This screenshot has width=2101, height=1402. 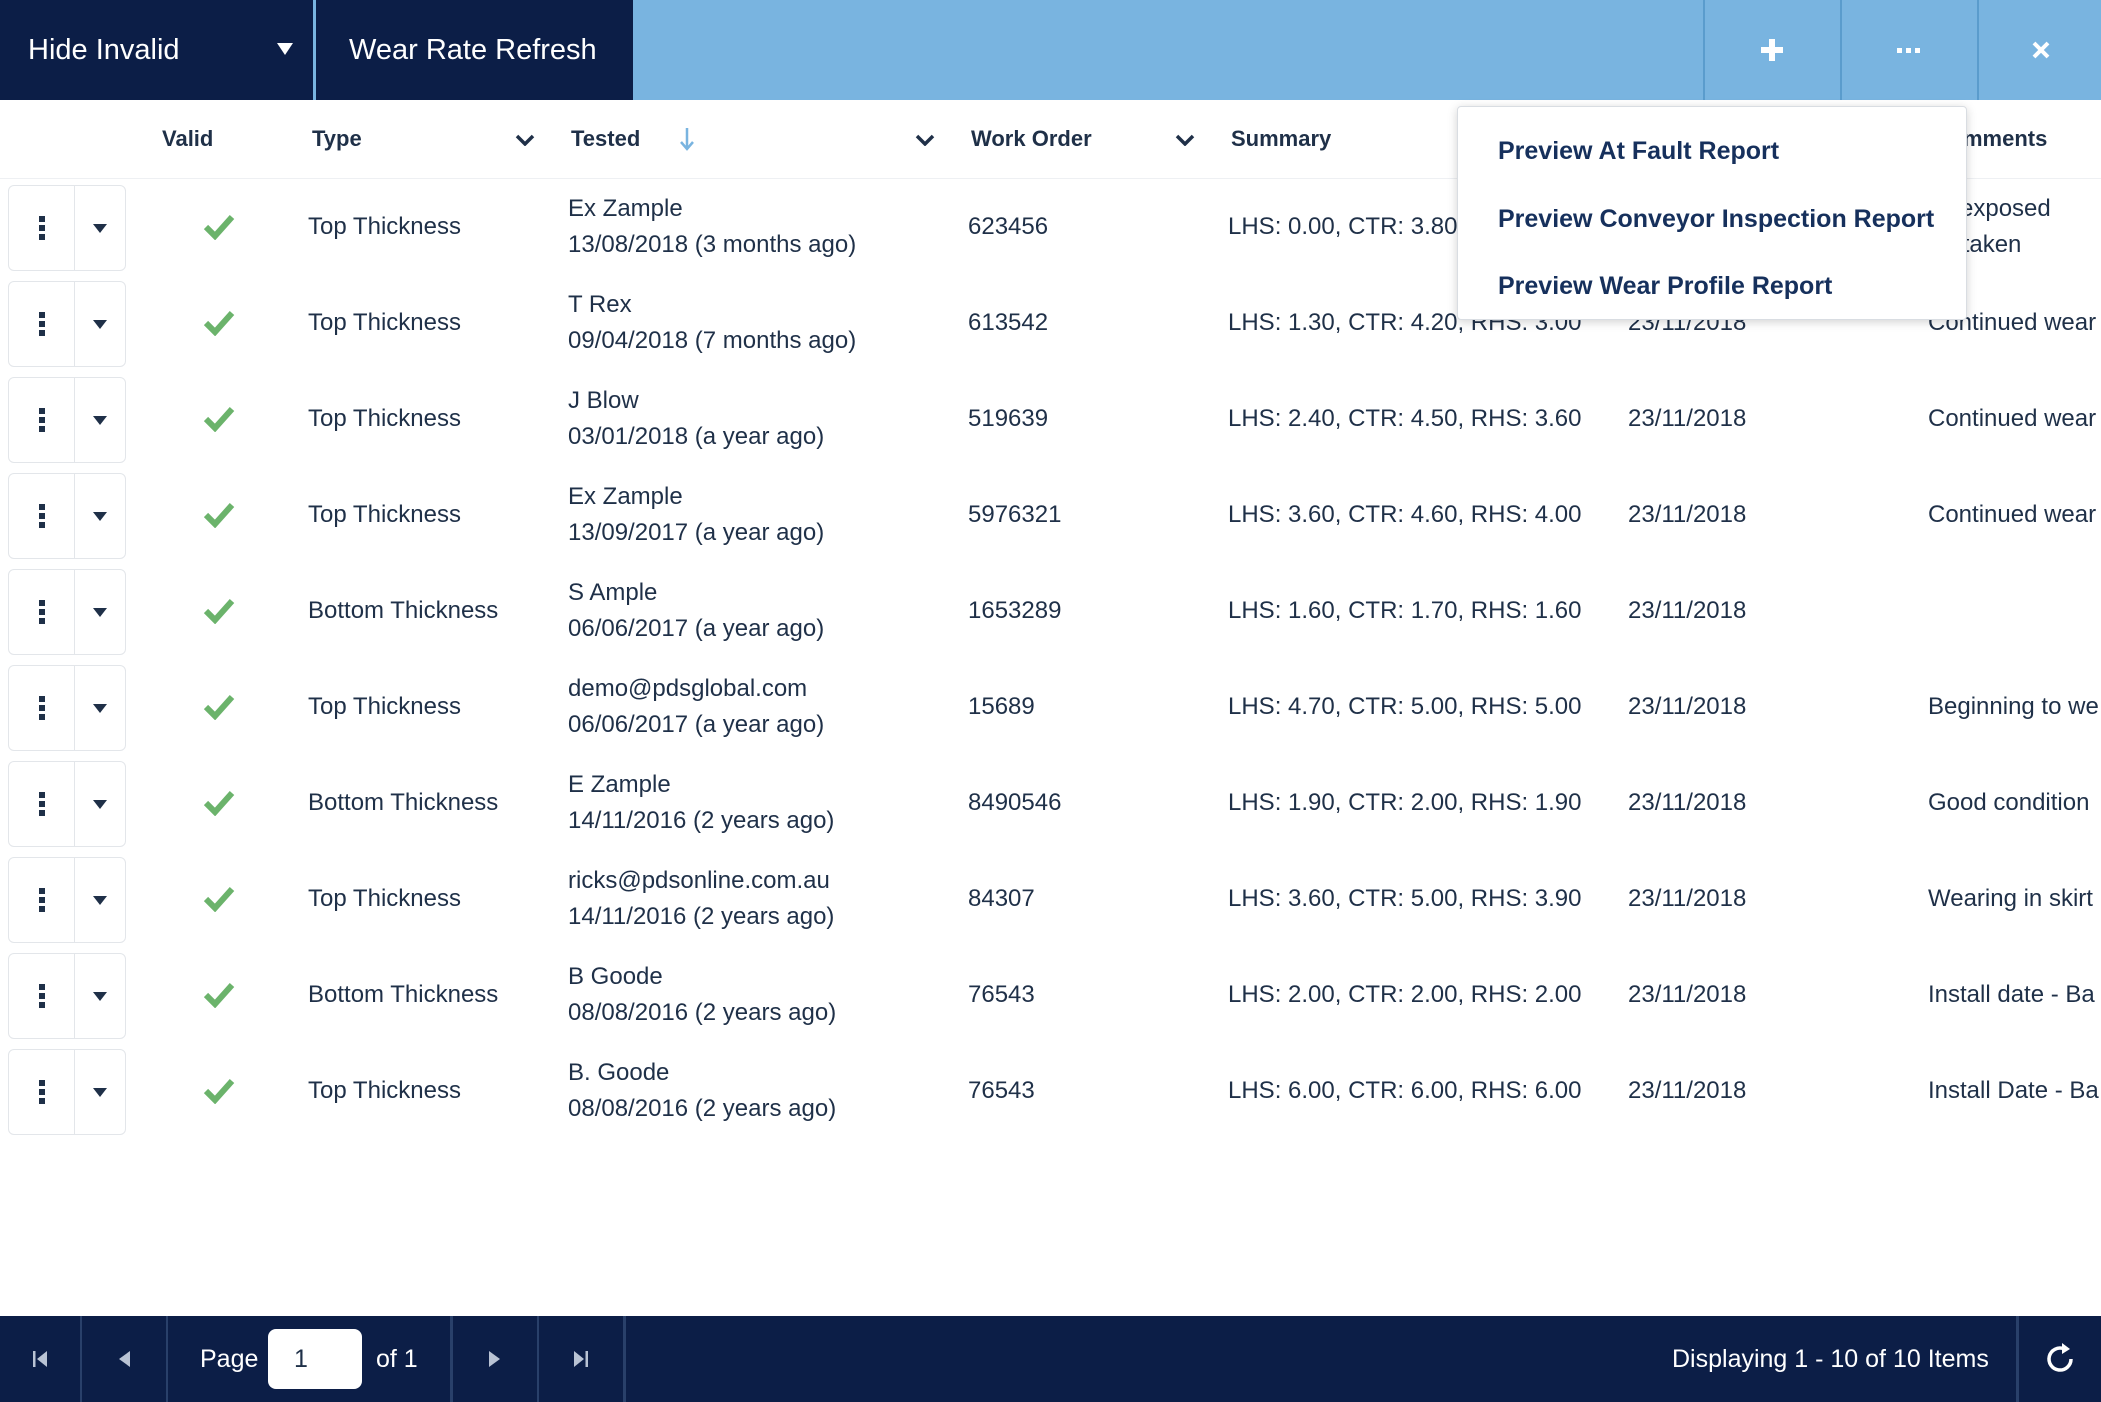 I want to click on column-label-tested: Tested, so click(x=606, y=138).